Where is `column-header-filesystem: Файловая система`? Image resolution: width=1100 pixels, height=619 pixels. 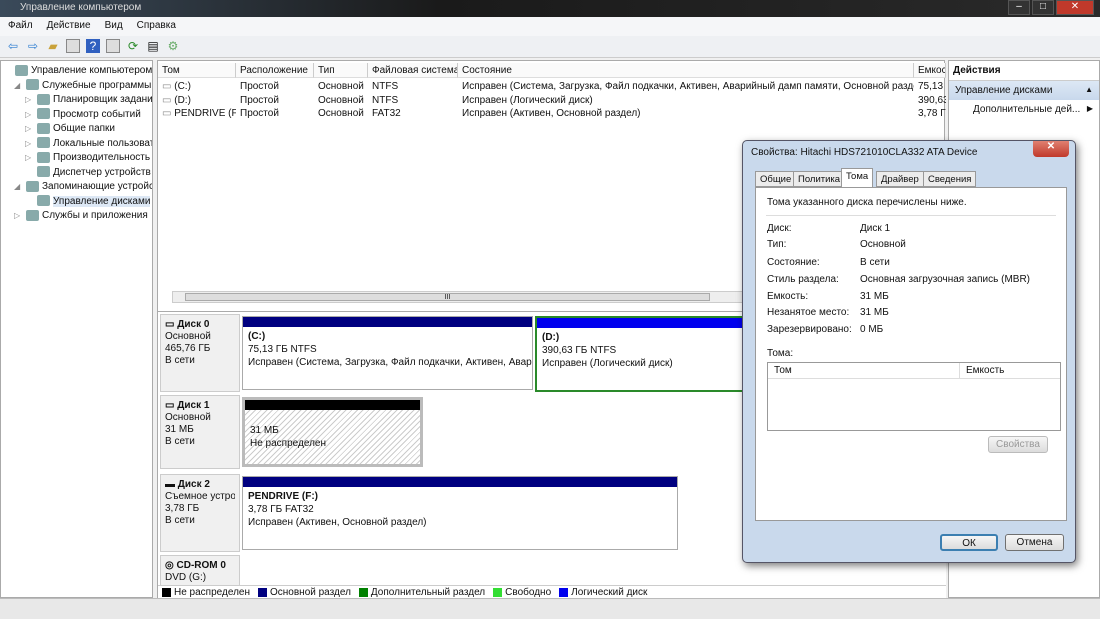
column-header-filesystem: Файловая система is located at coordinates (413, 70).